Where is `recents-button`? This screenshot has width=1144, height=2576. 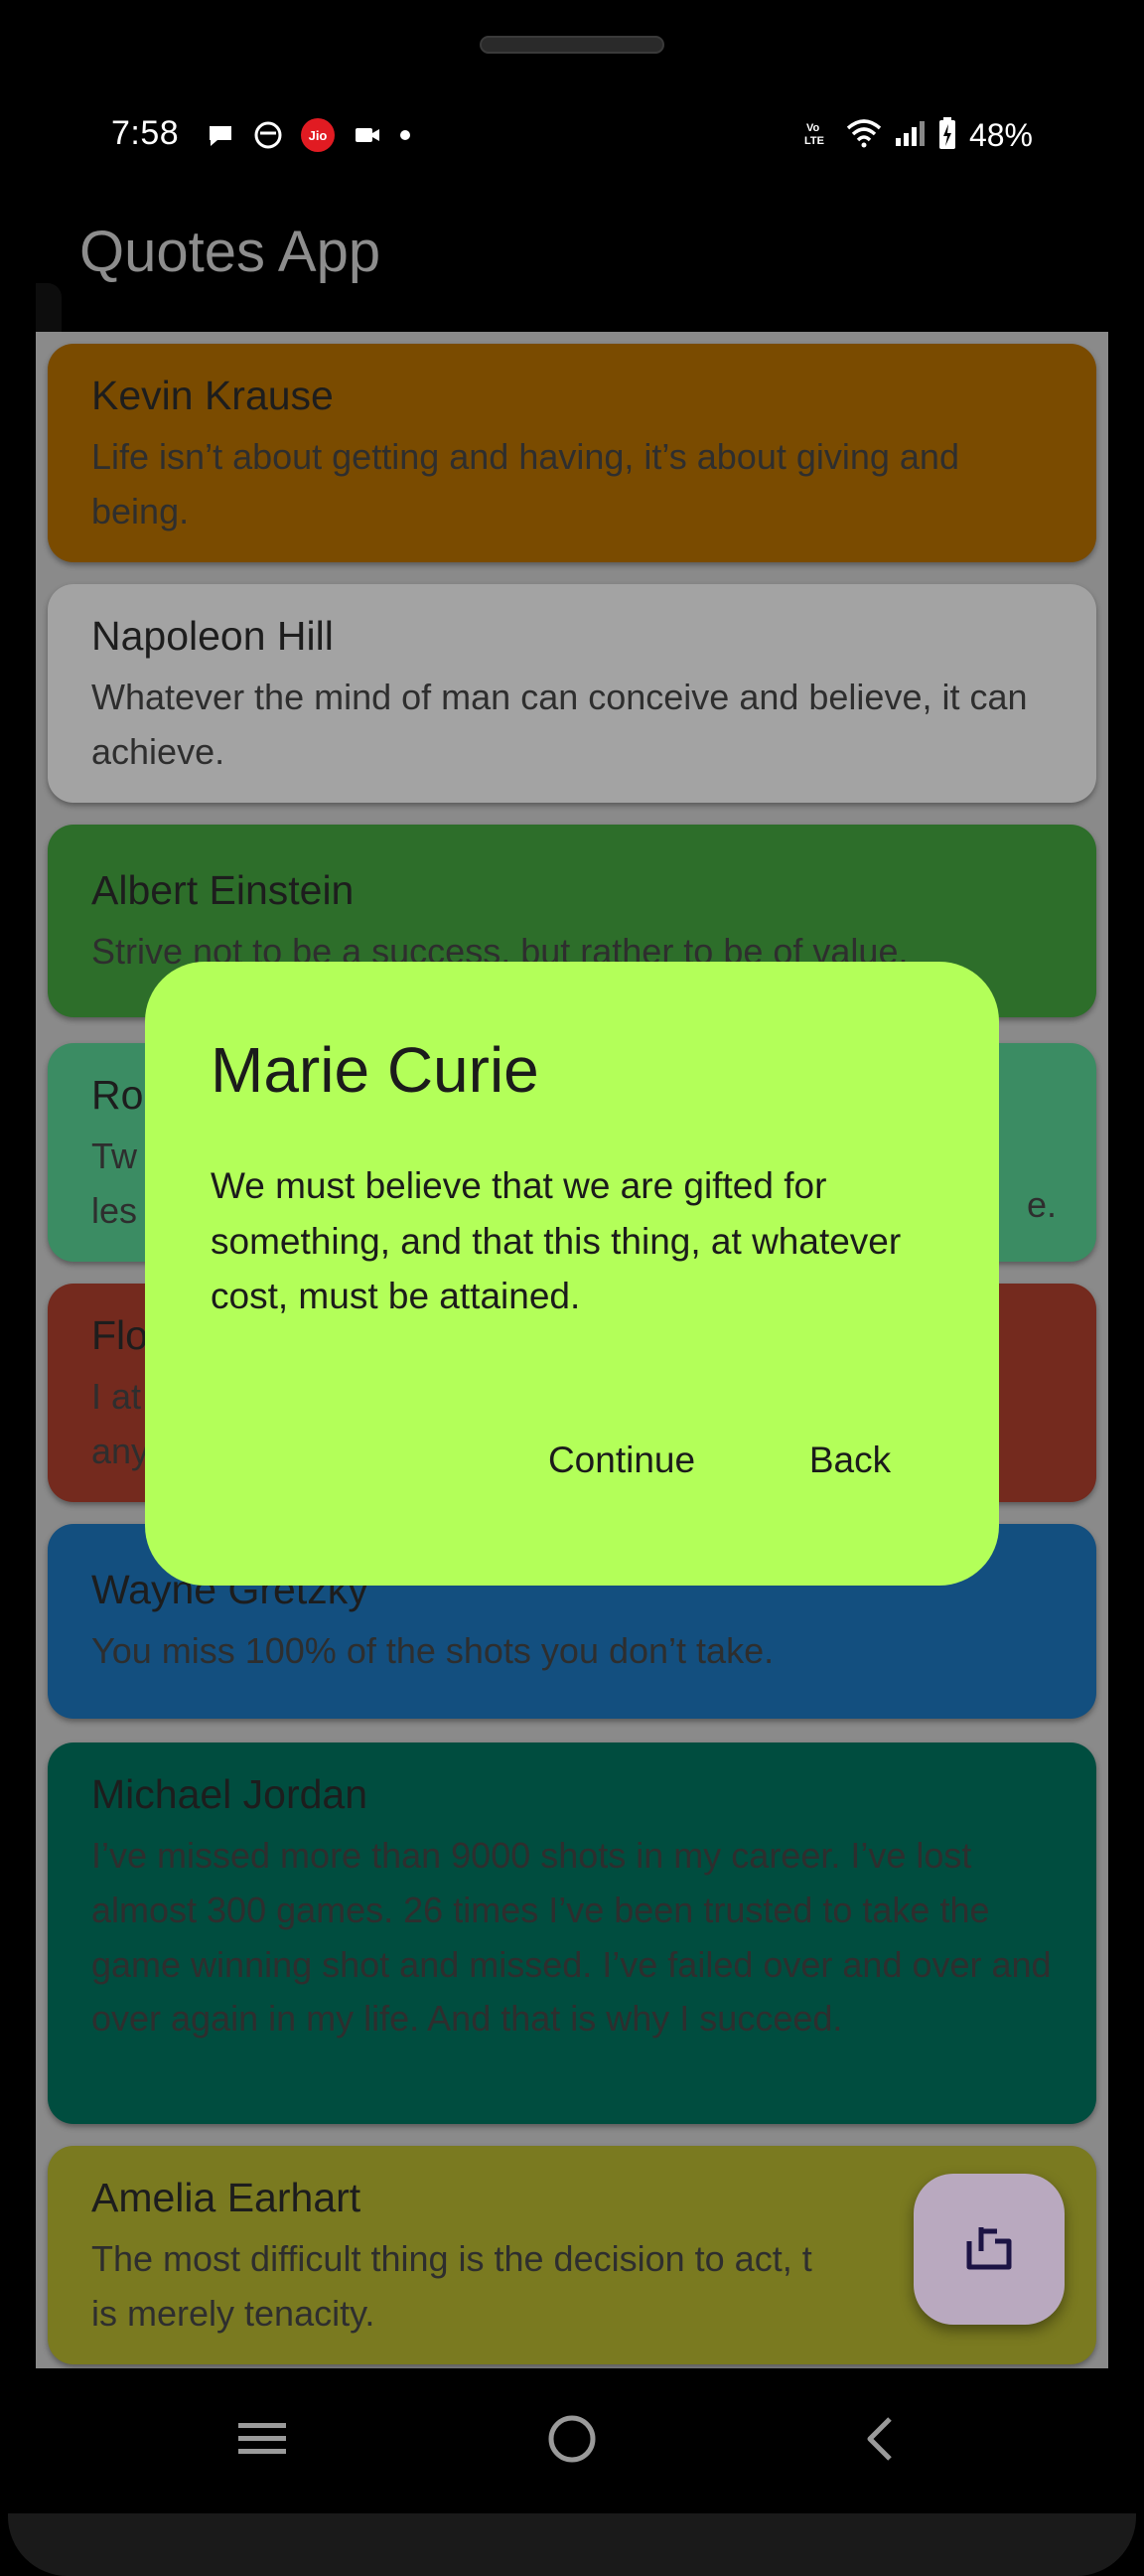
recents-button is located at coordinates (262, 2441).